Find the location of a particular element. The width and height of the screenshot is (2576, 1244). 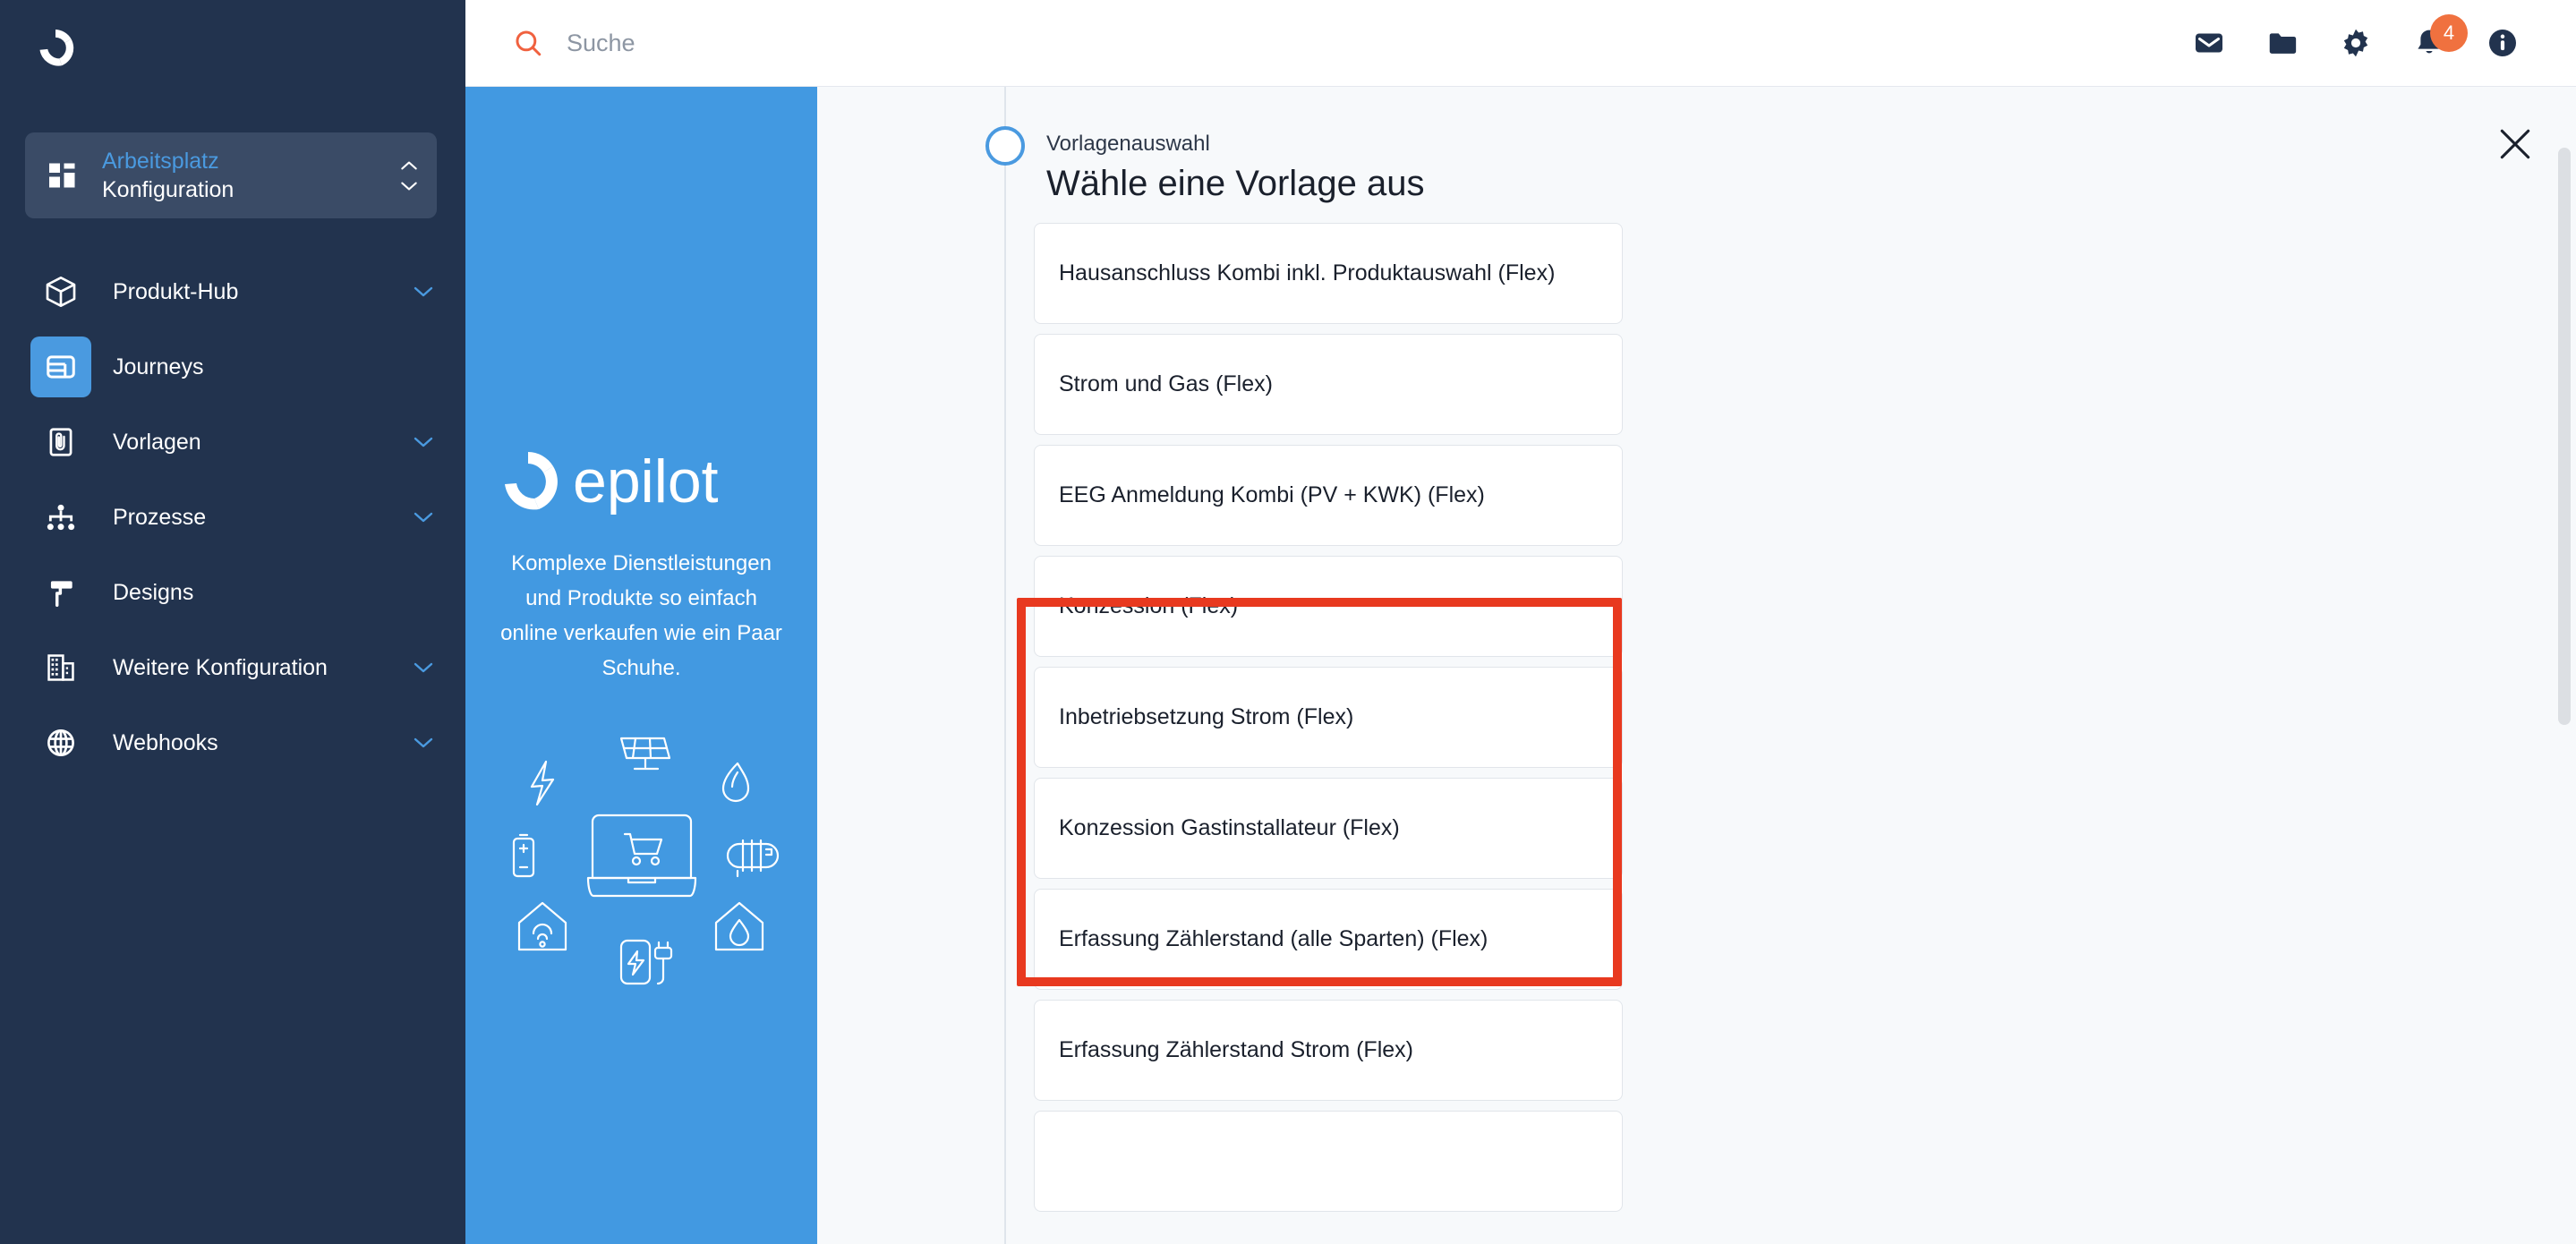

lightning-bolt-icon is located at coordinates (542, 783).